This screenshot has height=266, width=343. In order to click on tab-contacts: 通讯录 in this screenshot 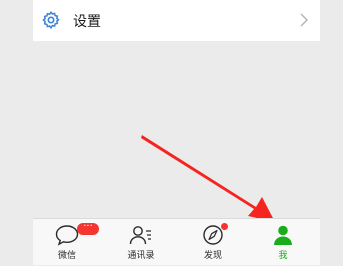, I will do `click(141, 242)`.